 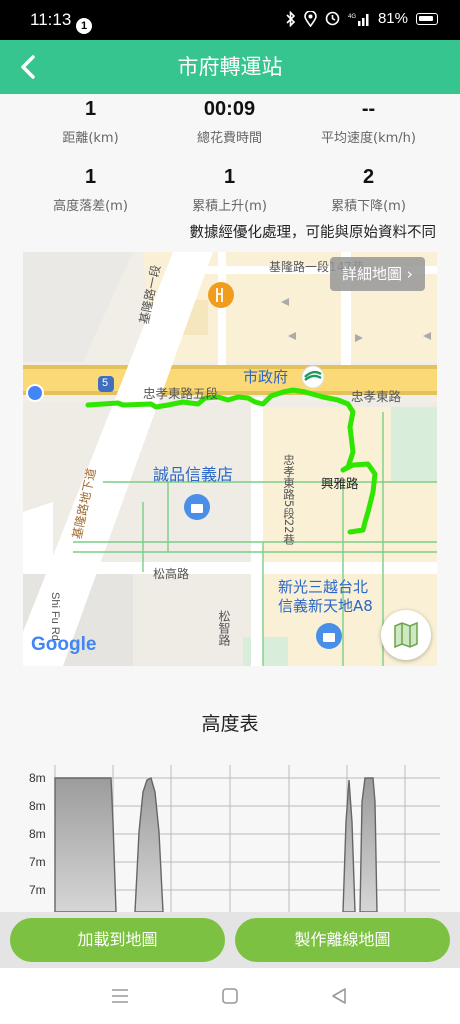 What do you see at coordinates (51, 19) in the screenshot?
I see `status-time: 11:13` at bounding box center [51, 19].